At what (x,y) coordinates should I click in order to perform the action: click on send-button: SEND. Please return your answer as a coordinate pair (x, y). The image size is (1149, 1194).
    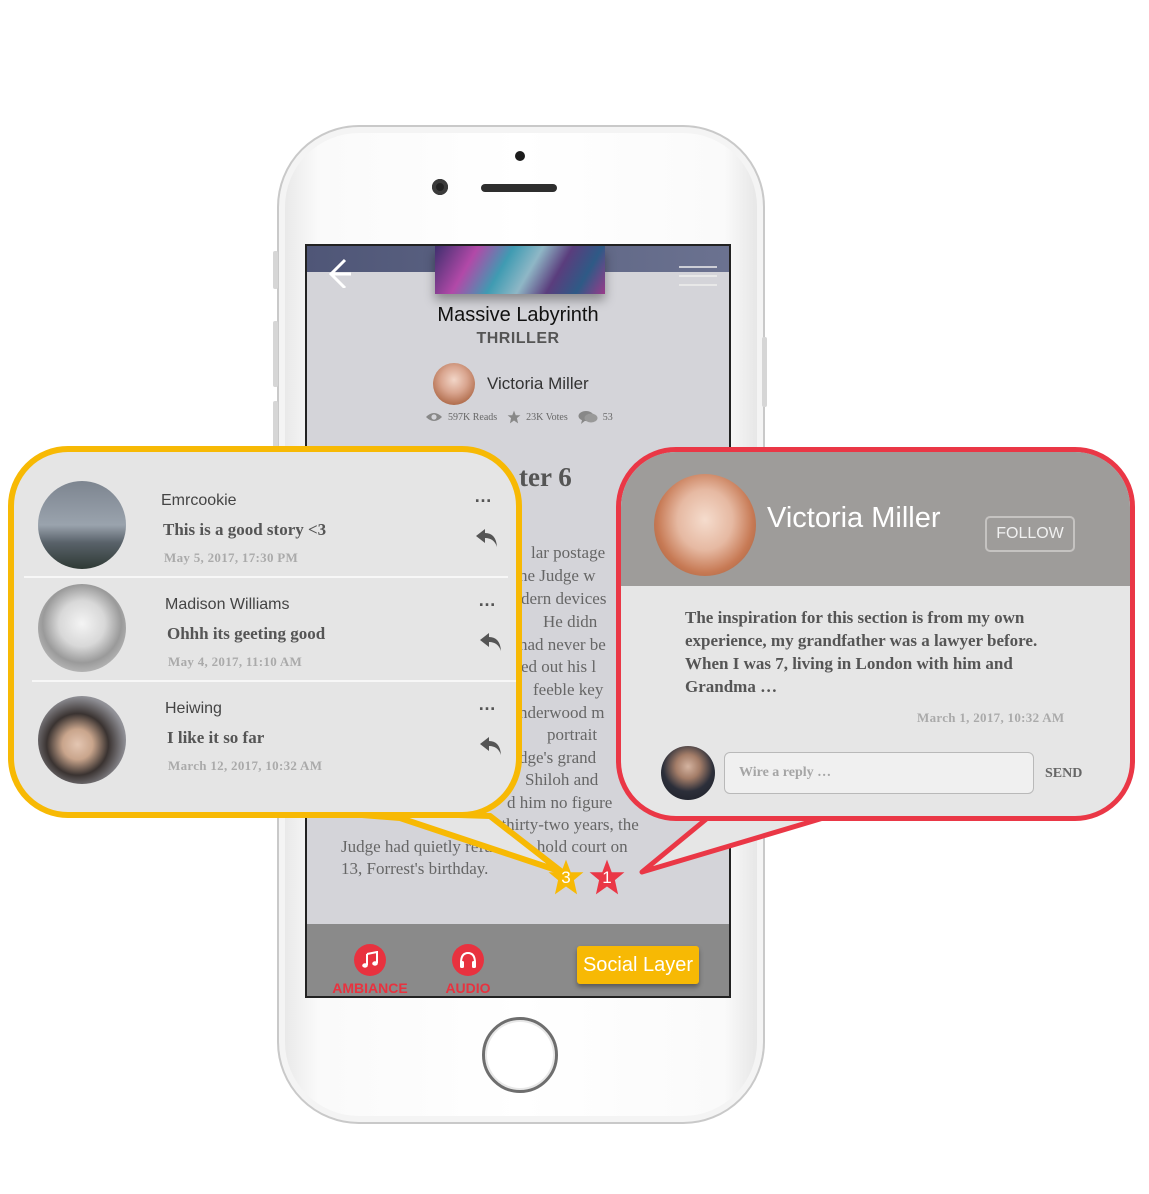
    Looking at the image, I should click on (1063, 774).